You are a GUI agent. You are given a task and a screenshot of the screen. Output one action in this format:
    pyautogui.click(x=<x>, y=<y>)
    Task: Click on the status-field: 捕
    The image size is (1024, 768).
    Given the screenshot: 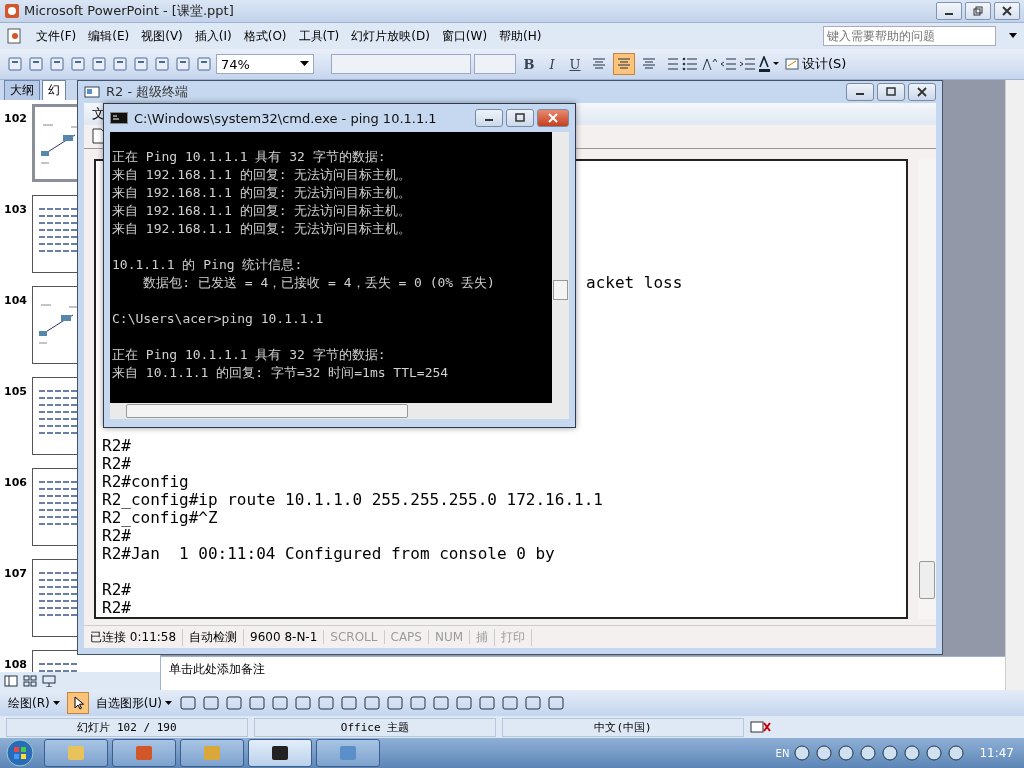 What is the action you would take?
    pyautogui.click(x=483, y=637)
    